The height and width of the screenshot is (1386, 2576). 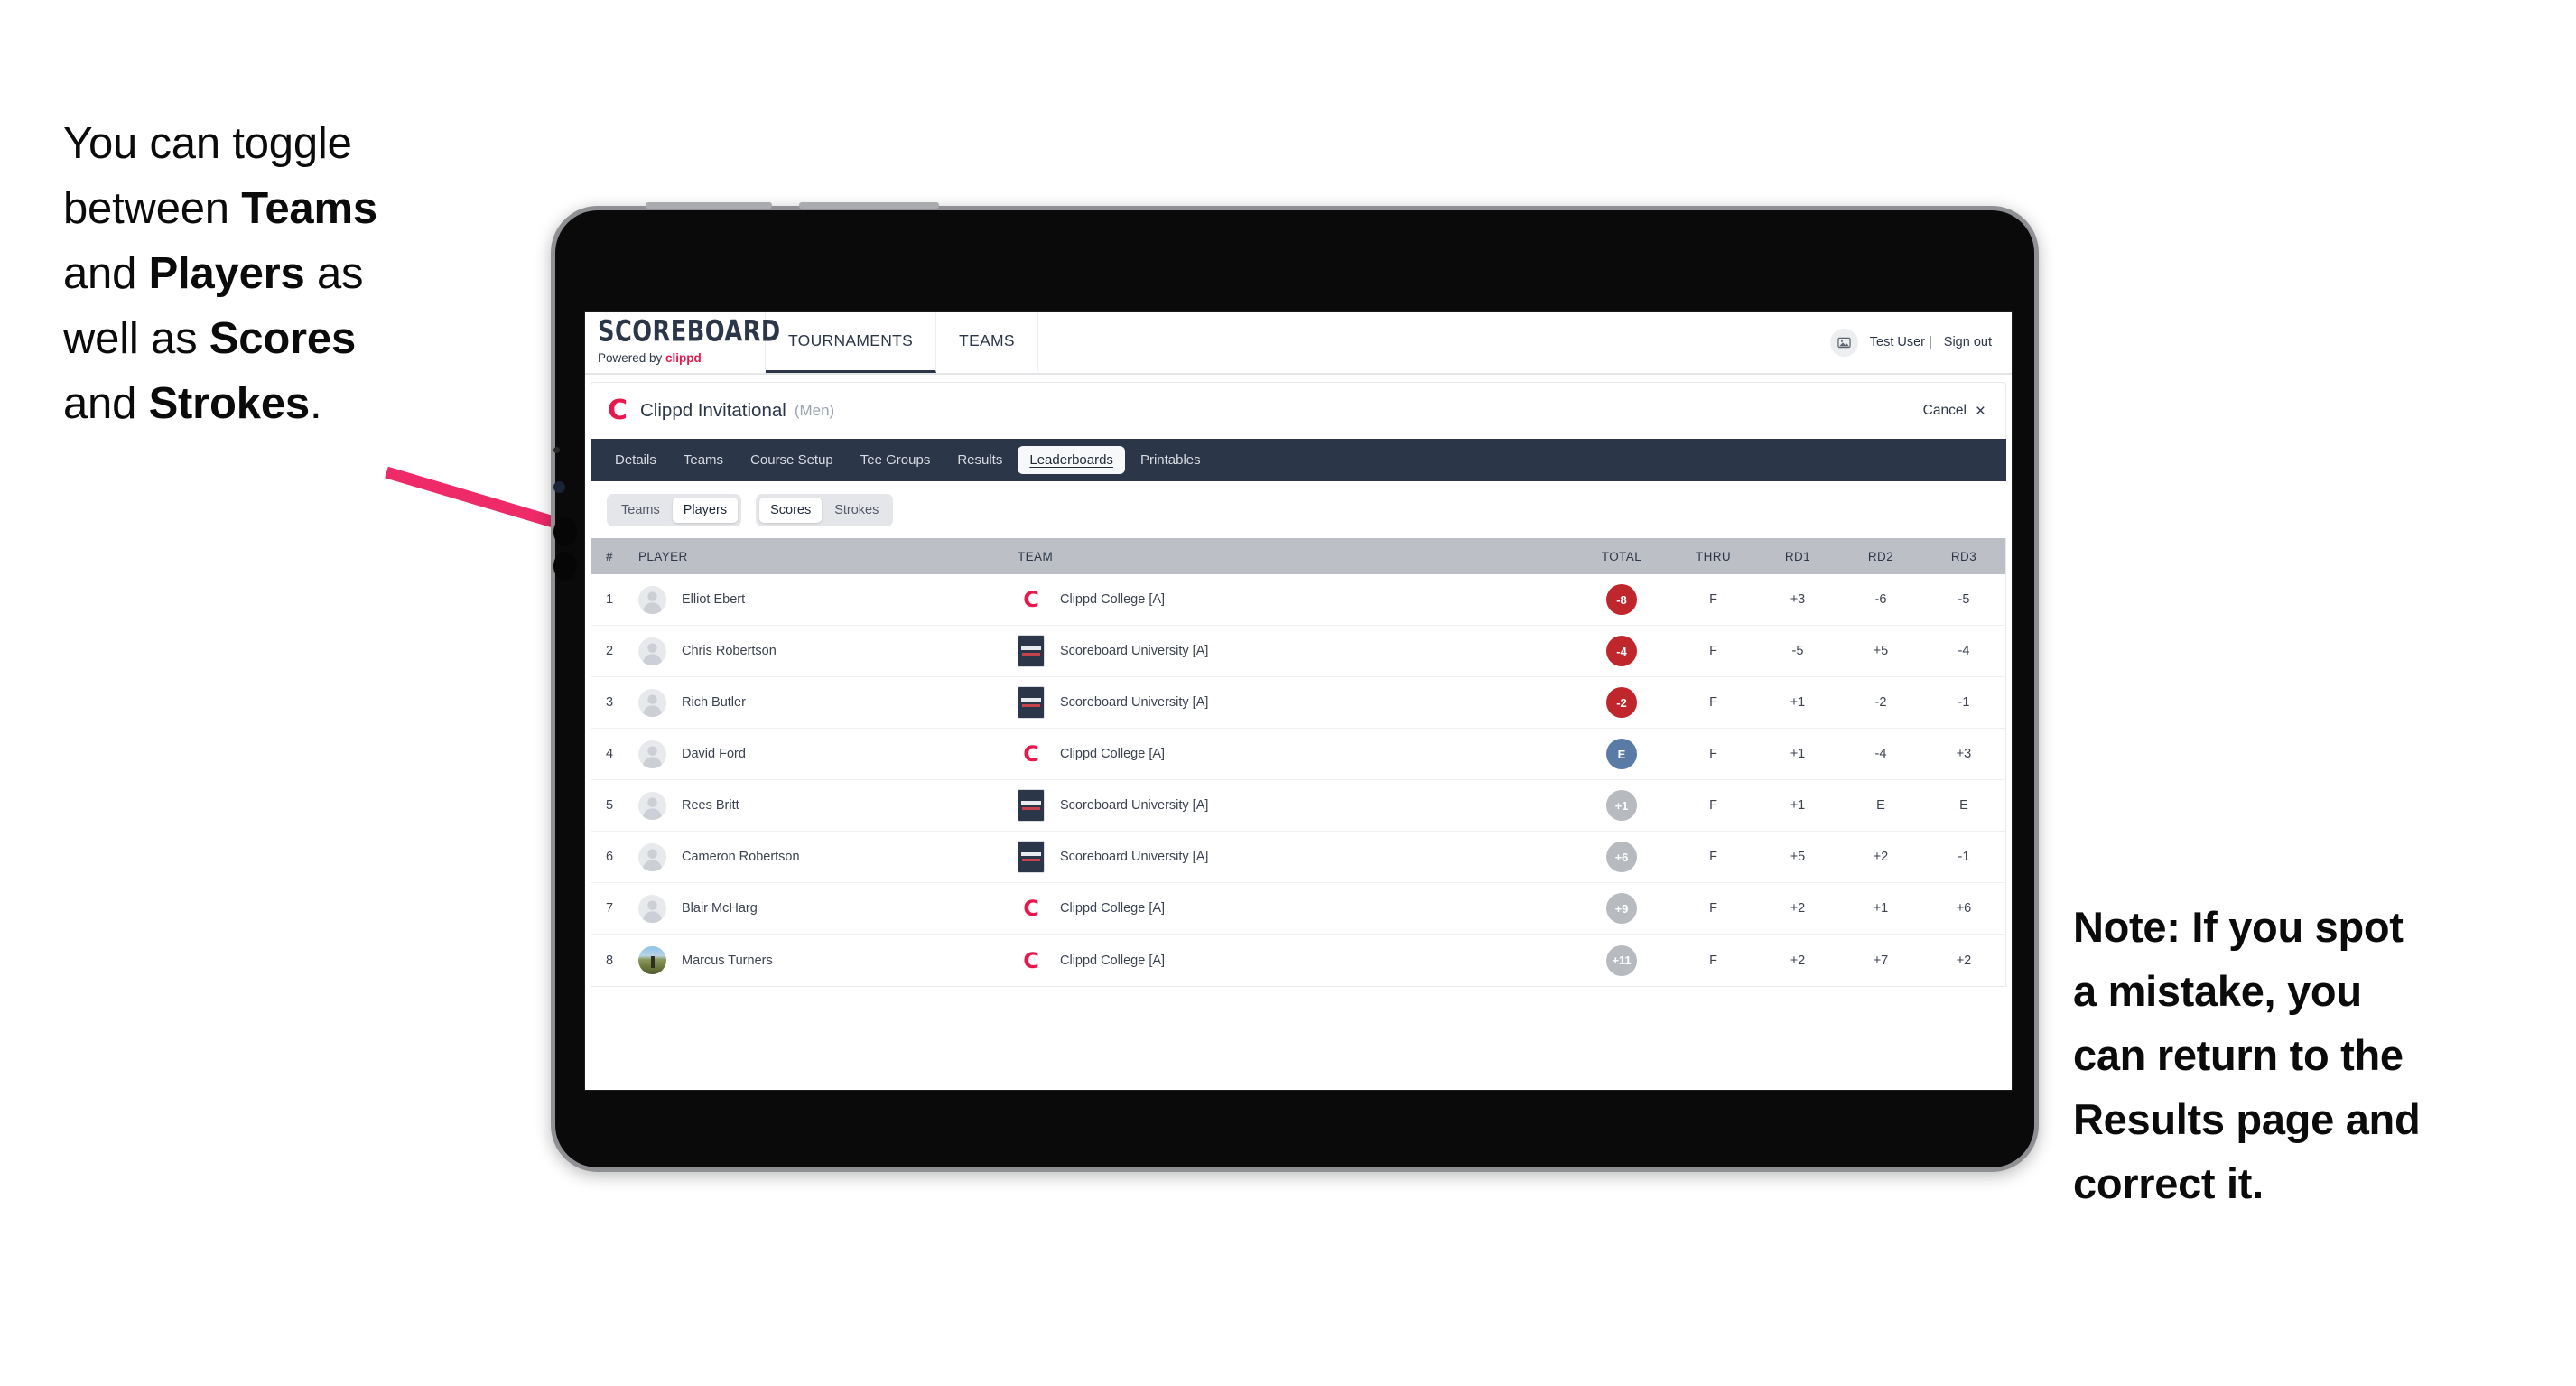 I want to click on toggle-option-strokes: Strokes, so click(x=856, y=510).